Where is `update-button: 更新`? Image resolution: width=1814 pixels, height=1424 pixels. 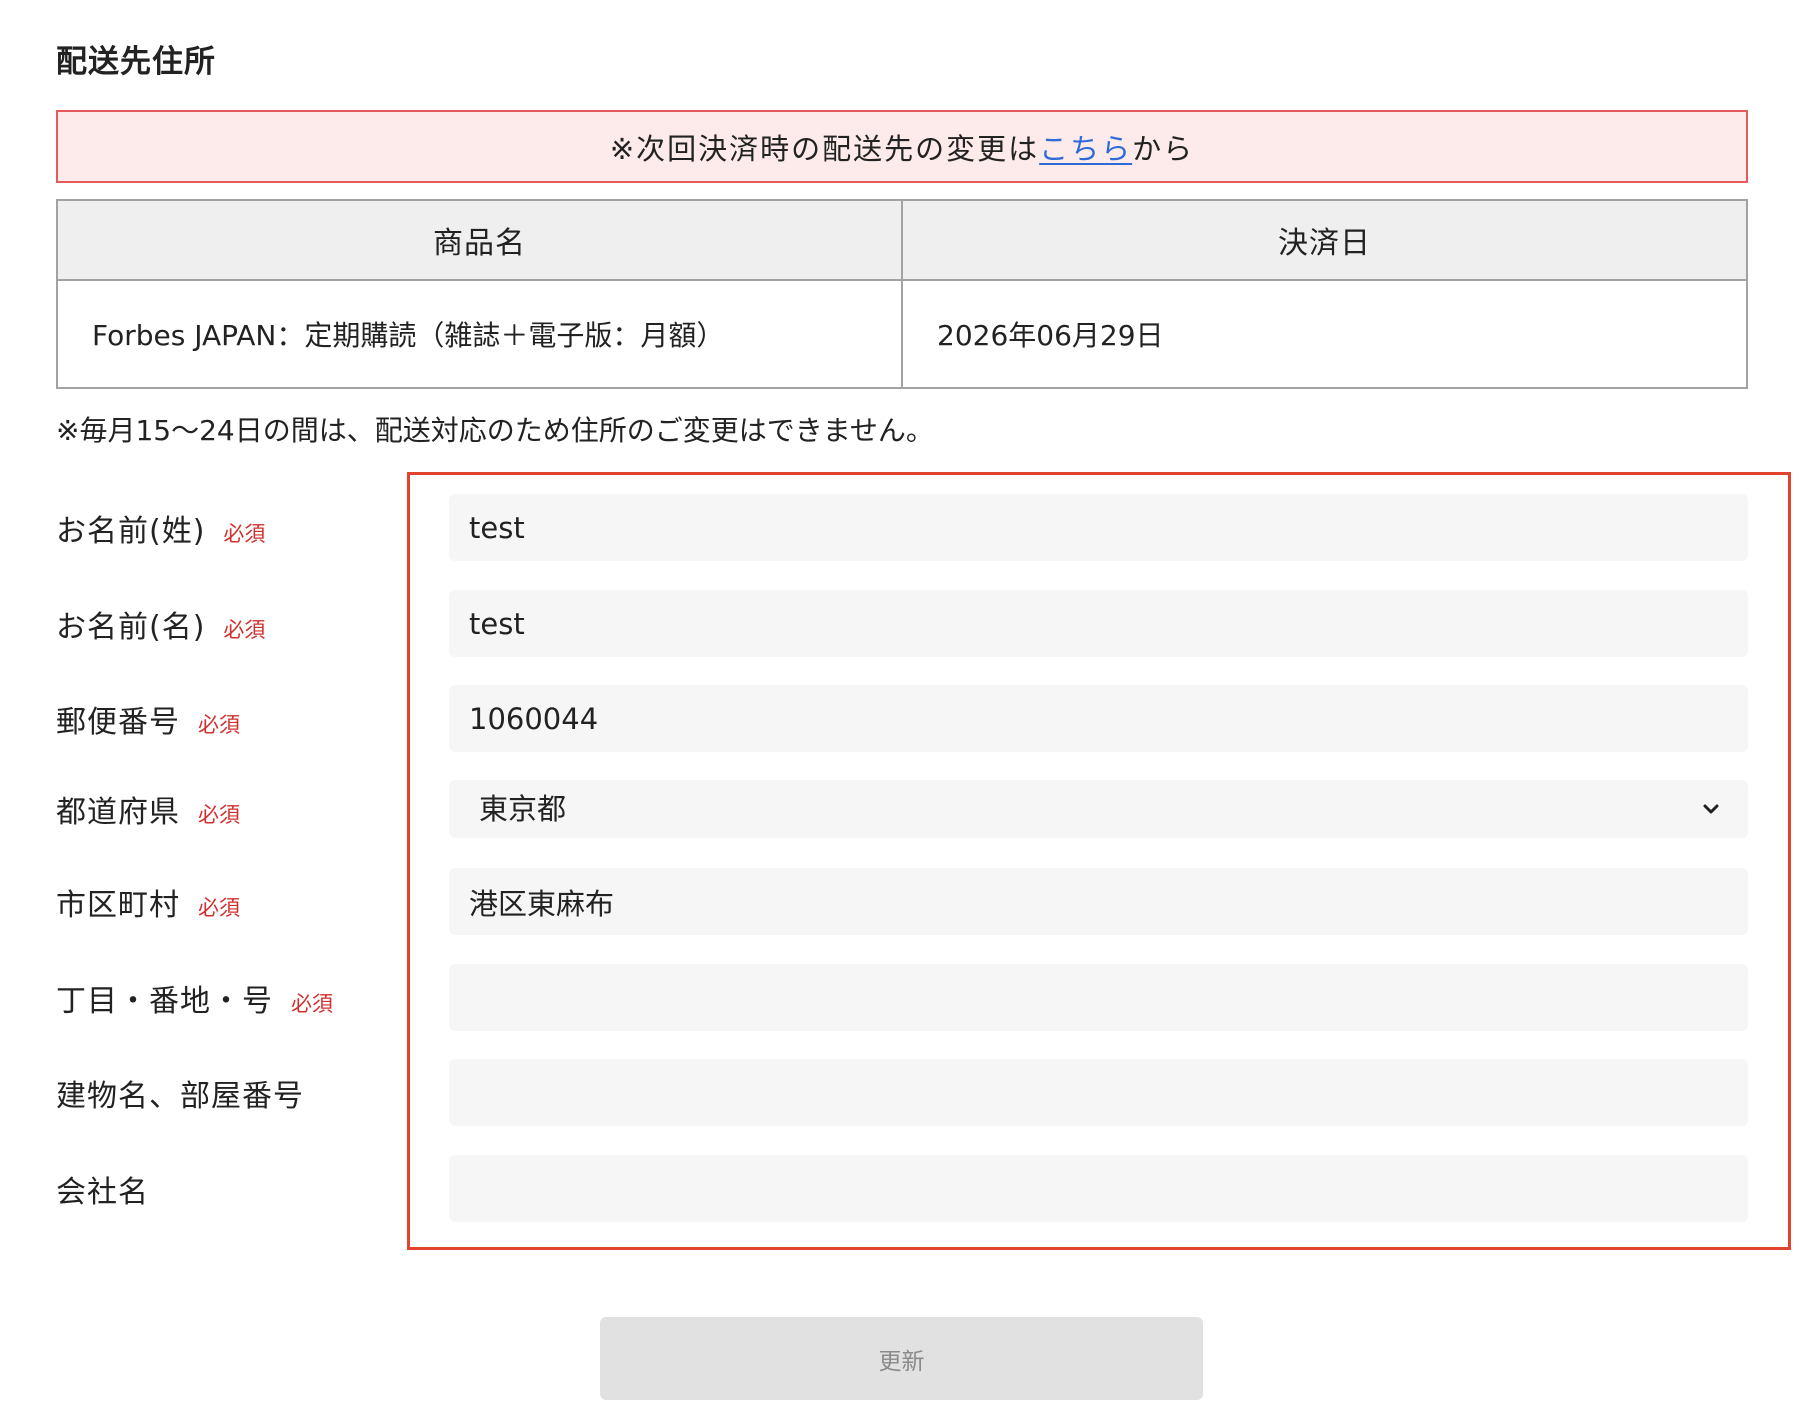 update-button: 更新 is located at coordinates (901, 1358).